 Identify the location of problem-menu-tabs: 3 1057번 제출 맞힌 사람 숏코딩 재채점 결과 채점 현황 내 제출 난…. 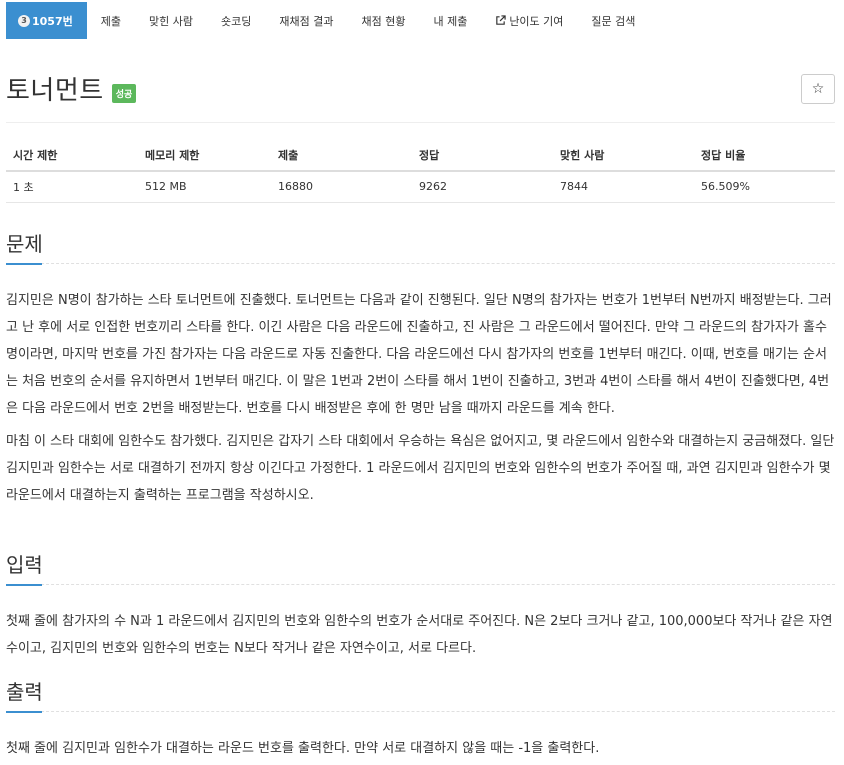
(327, 20).